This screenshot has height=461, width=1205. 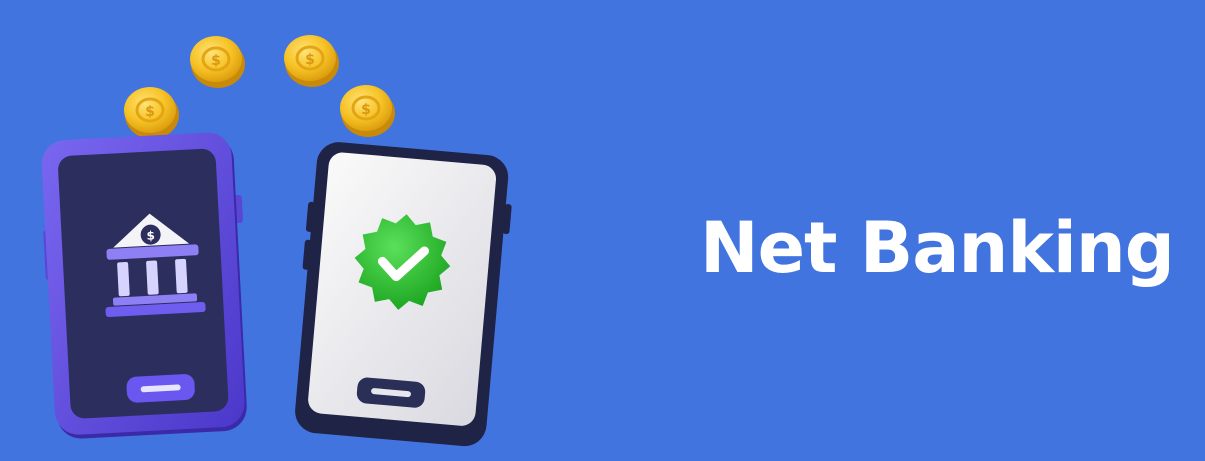 What do you see at coordinates (937, 248) in the screenshot?
I see `banner-title: Net Banking` at bounding box center [937, 248].